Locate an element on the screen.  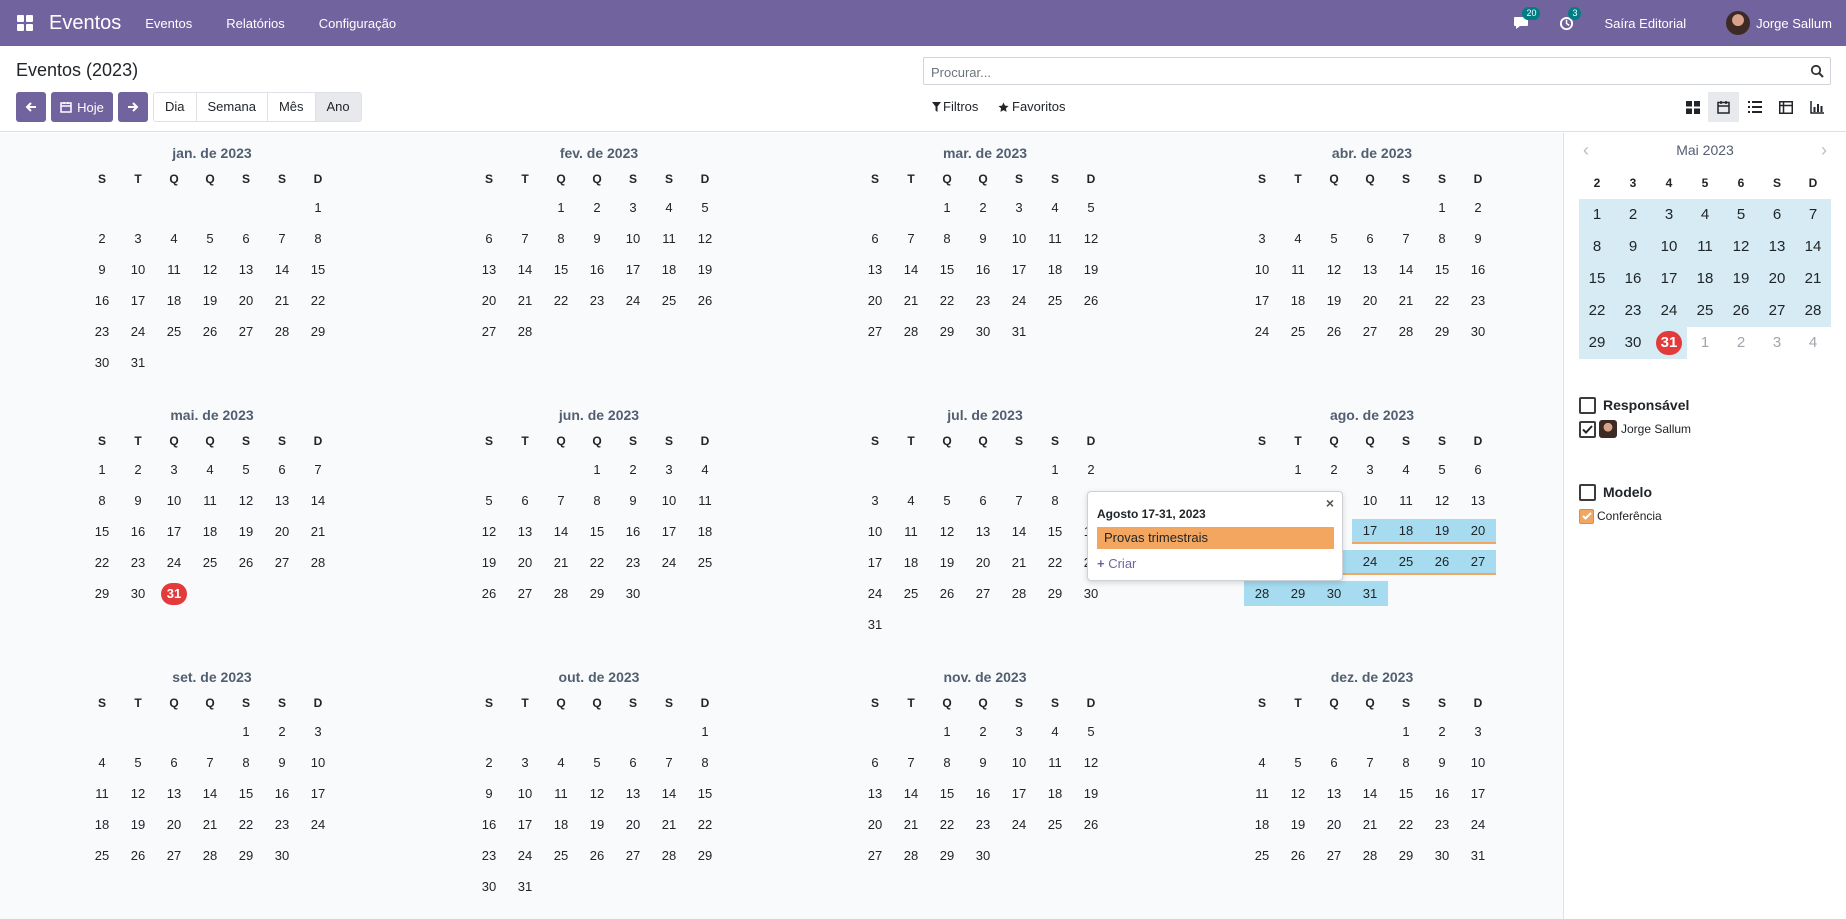
mini-day-cell: 18 is located at coordinates (1705, 279).